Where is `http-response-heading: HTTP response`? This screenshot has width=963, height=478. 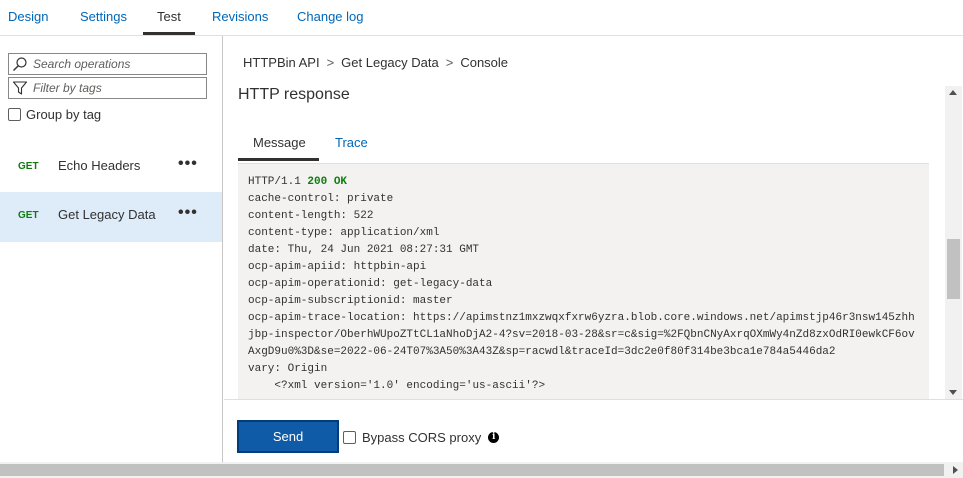 http-response-heading: HTTP response is located at coordinates (294, 94).